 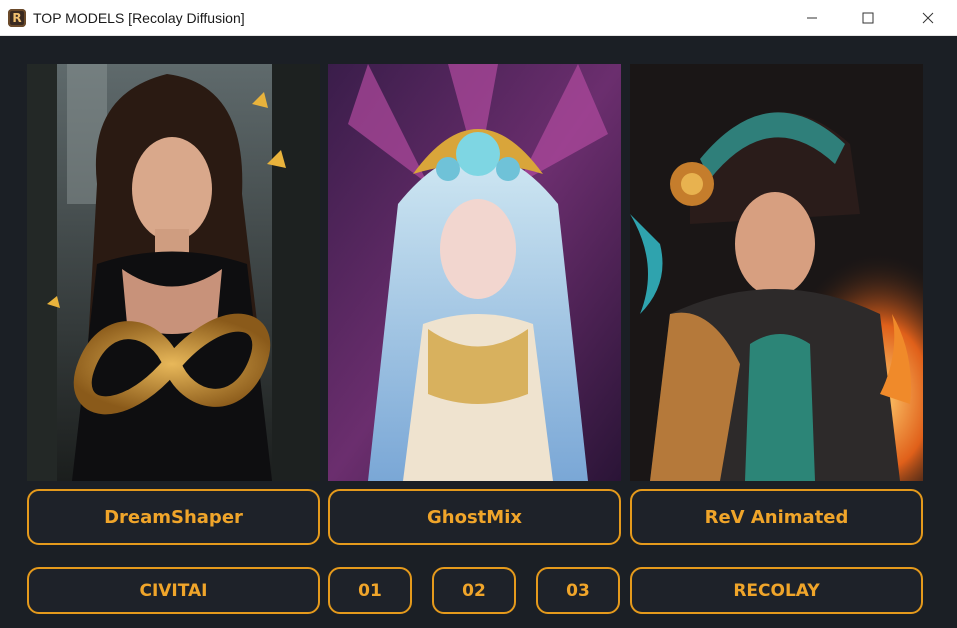 What do you see at coordinates (173, 517) in the screenshot?
I see `dreamshaper-button: DreamShaper` at bounding box center [173, 517].